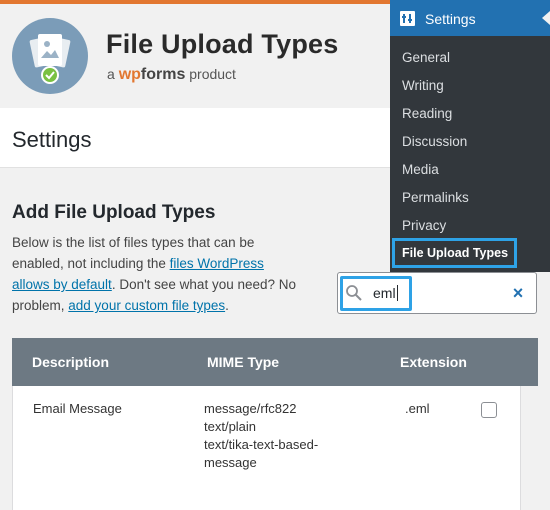 This screenshot has height=510, width=550. What do you see at coordinates (146, 305) in the screenshot?
I see `add-custom-file-types-link: add your custom file types` at bounding box center [146, 305].